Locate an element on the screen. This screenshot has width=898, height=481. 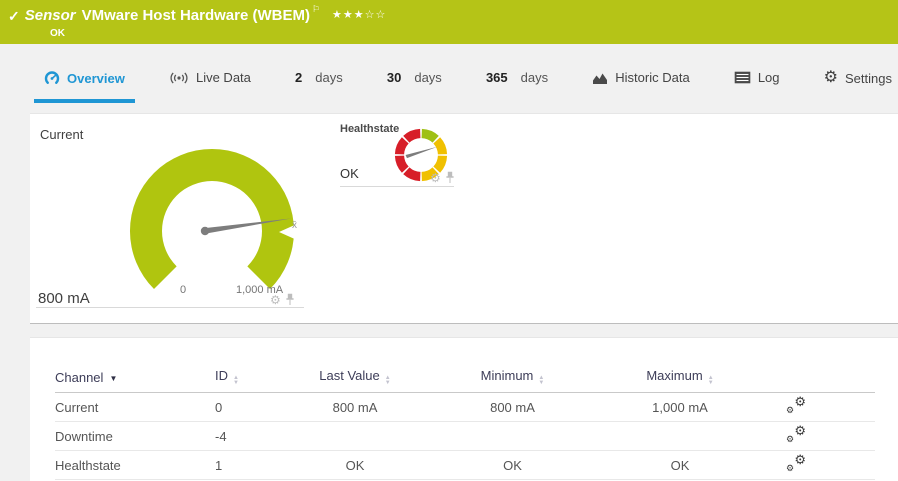
maximum-cell: 1,000 mA is located at coordinates (680, 407).